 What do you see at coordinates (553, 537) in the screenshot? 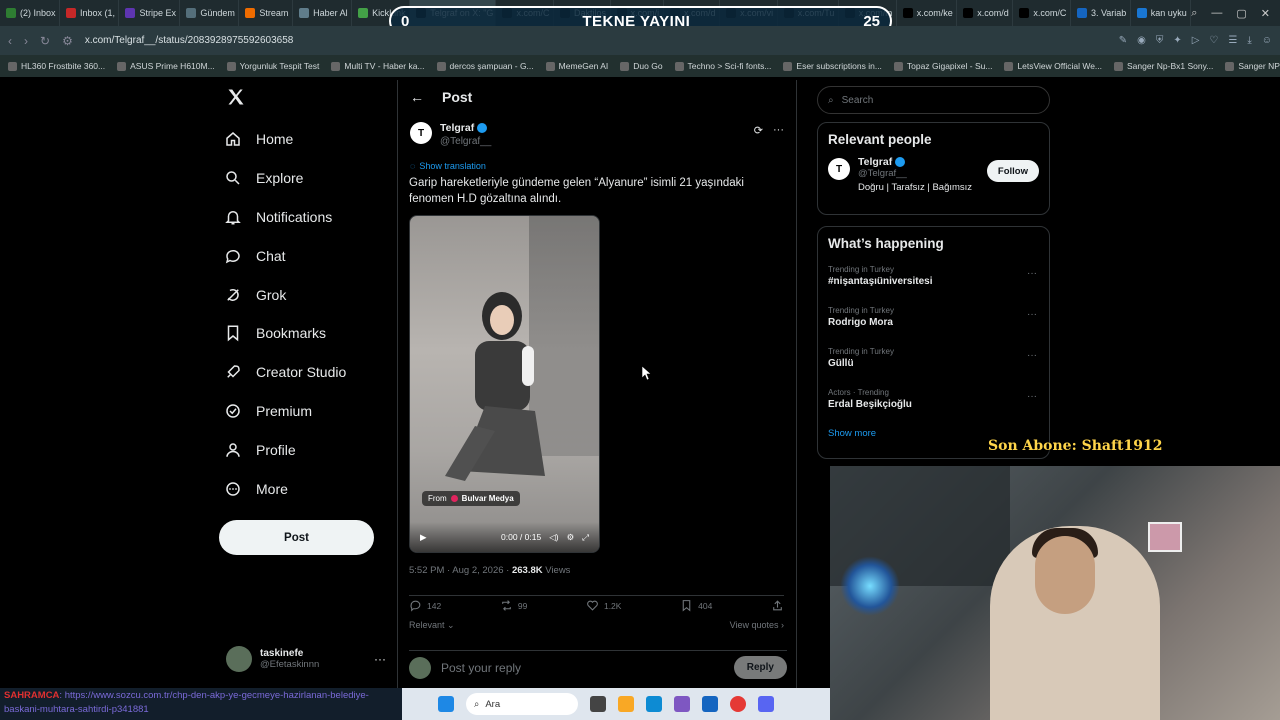
I see `volume-icon: ◁)` at bounding box center [553, 537].